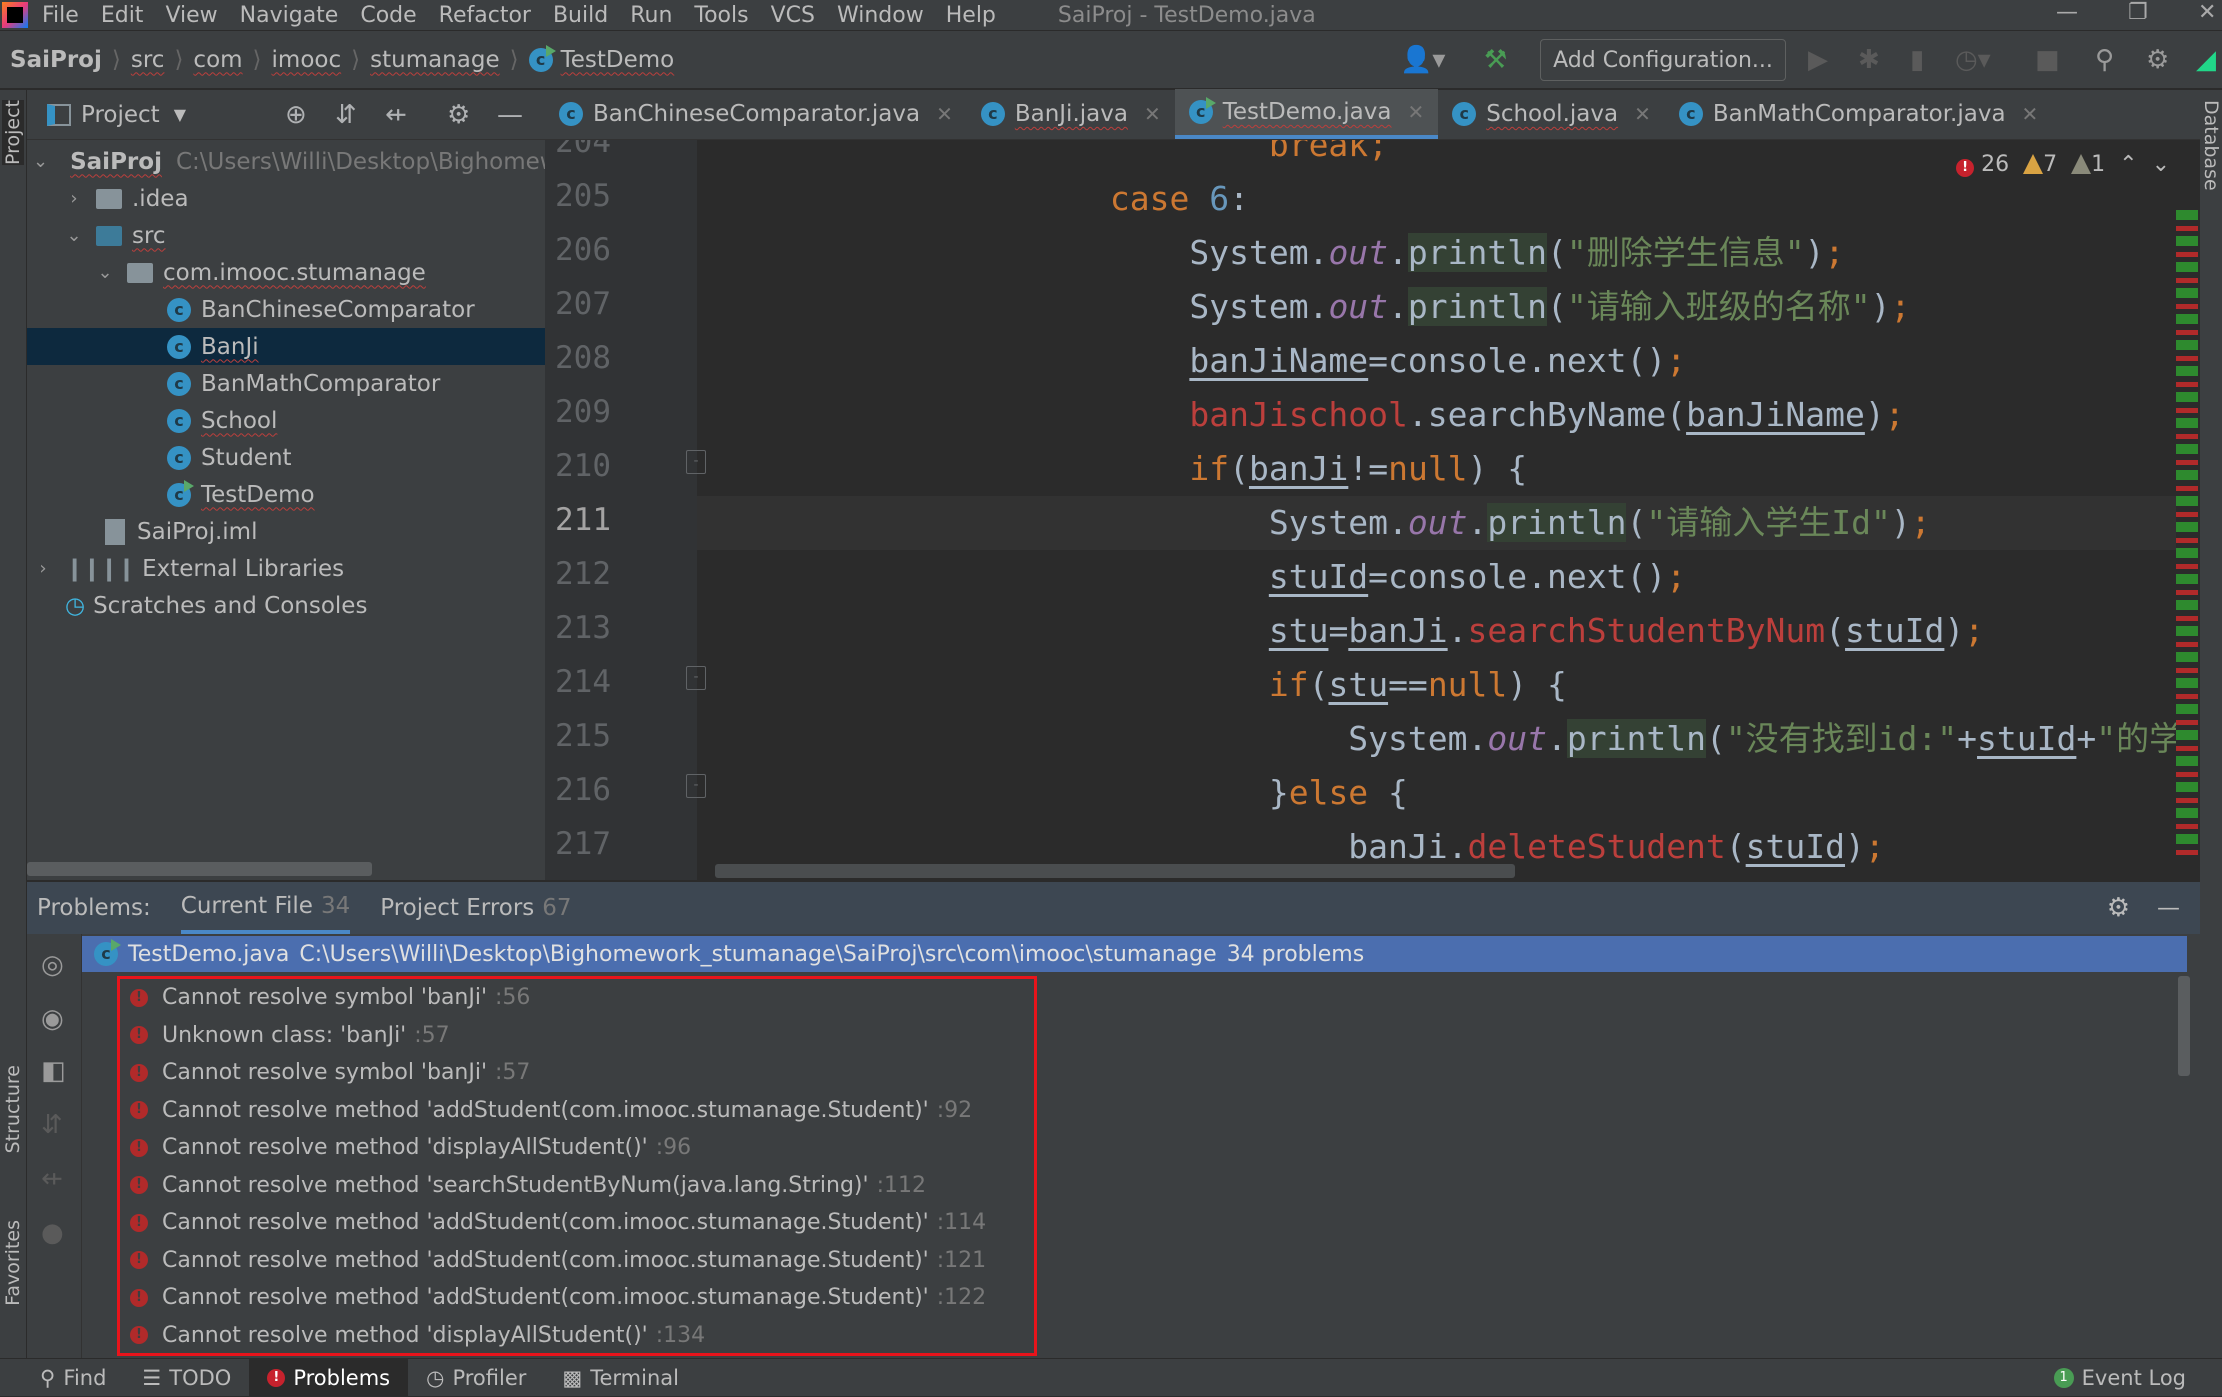 This screenshot has width=2222, height=1397. What do you see at coordinates (435, 60) in the screenshot?
I see `breadcrumb-stumanage: stumanage` at bounding box center [435, 60].